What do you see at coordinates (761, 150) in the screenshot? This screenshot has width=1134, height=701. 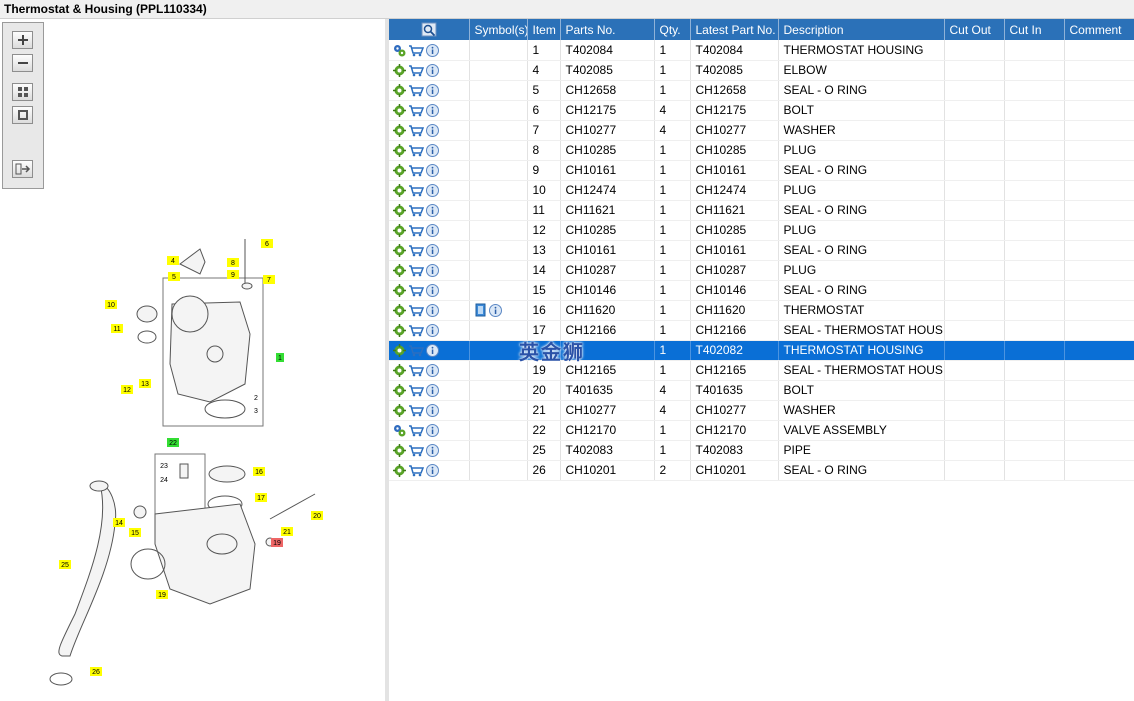 I see `table-row: 8 CH10285 1 CH10285 PLUG` at bounding box center [761, 150].